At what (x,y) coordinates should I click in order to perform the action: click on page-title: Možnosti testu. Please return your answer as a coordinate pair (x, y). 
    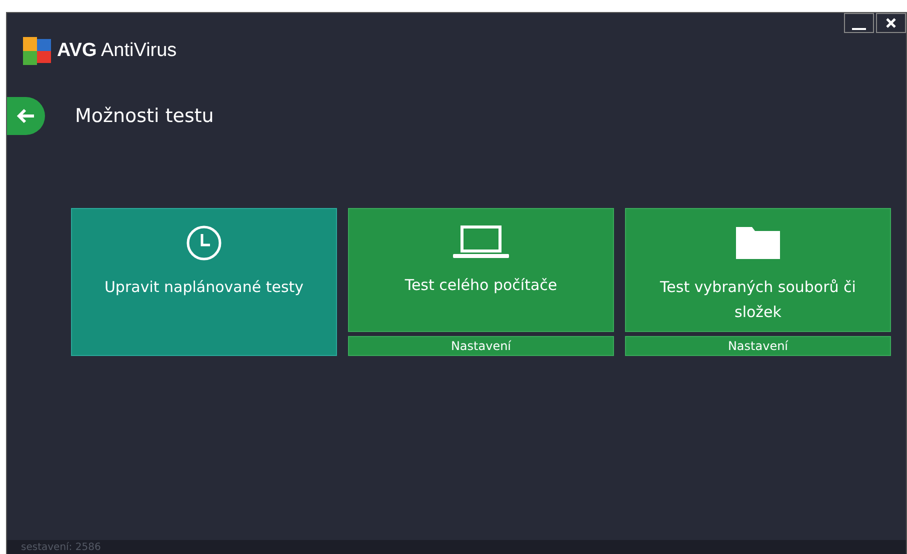
    Looking at the image, I should click on (144, 116).